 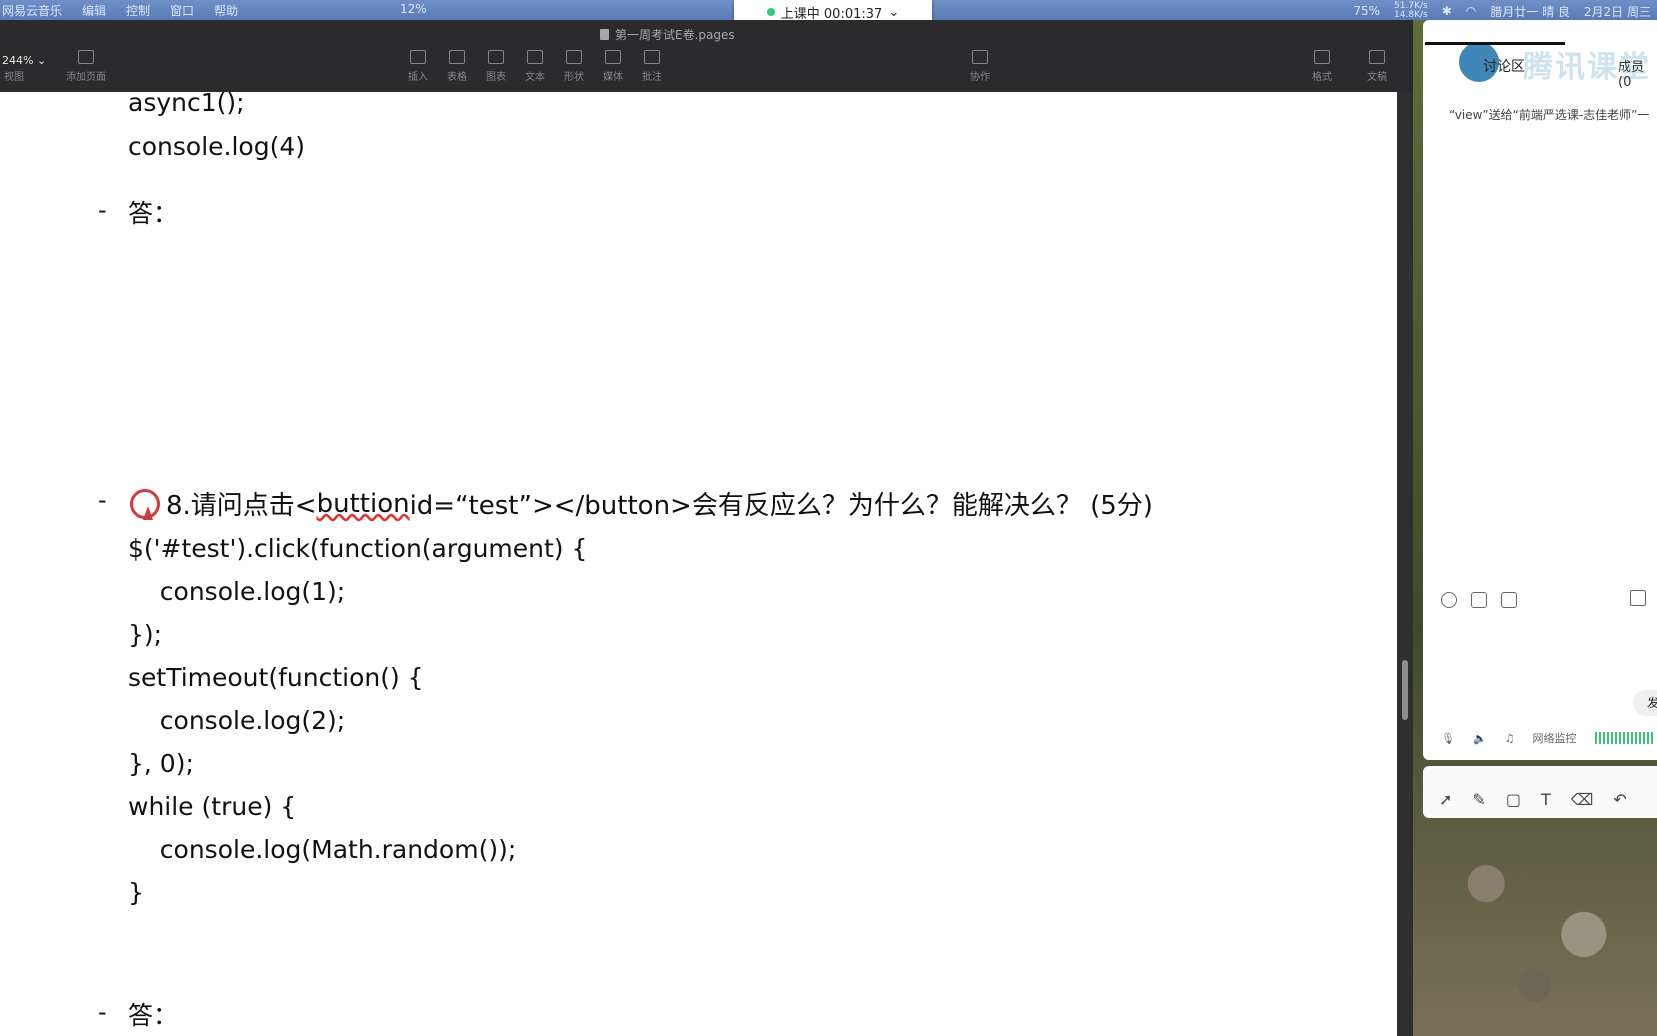 What do you see at coordinates (18, 60) in the screenshot?
I see `zoom-value: 244%` at bounding box center [18, 60].